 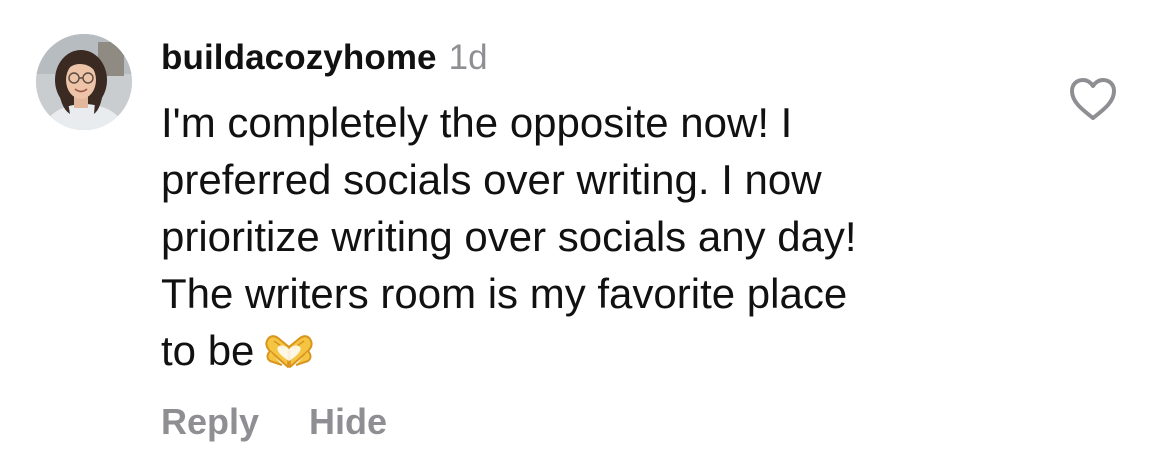 I want to click on timestamp: 1d, so click(x=468, y=57).